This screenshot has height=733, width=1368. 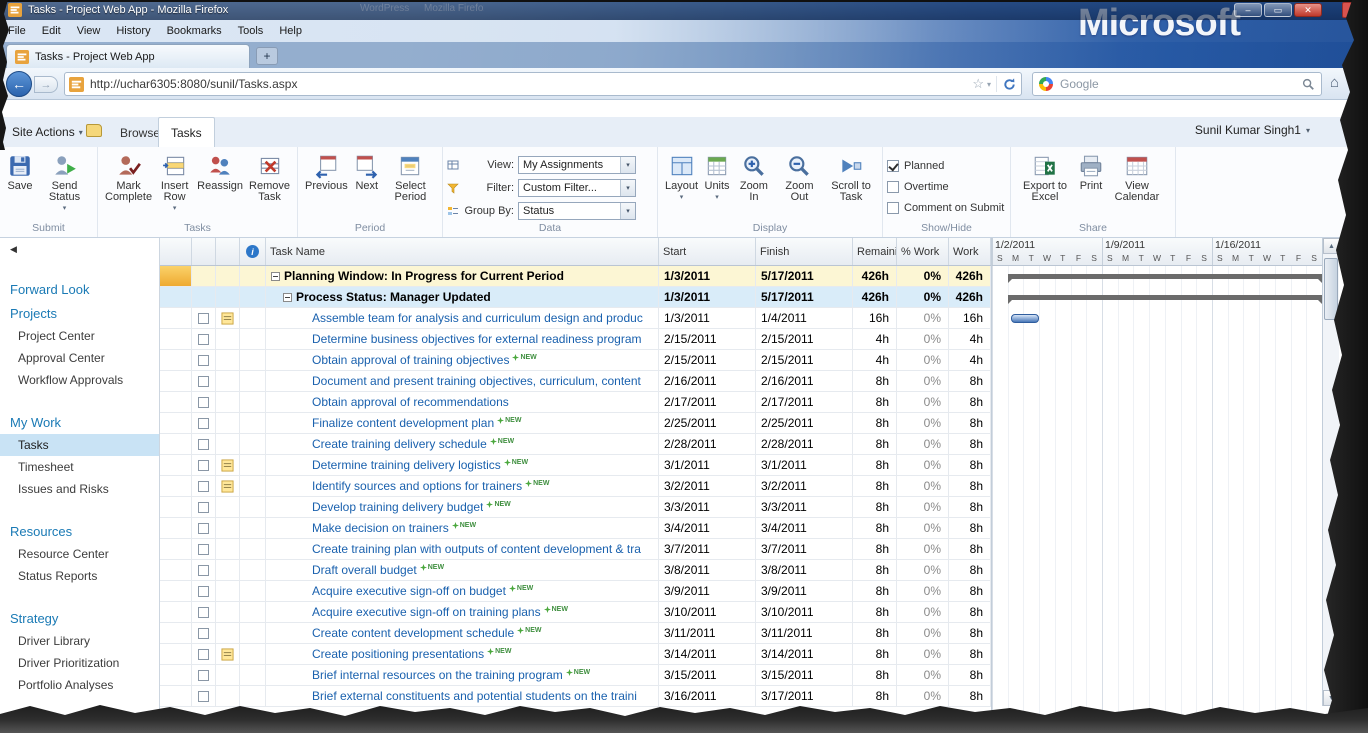 I want to click on sidebar-item-approval-center: Approval Center, so click(x=79, y=358).